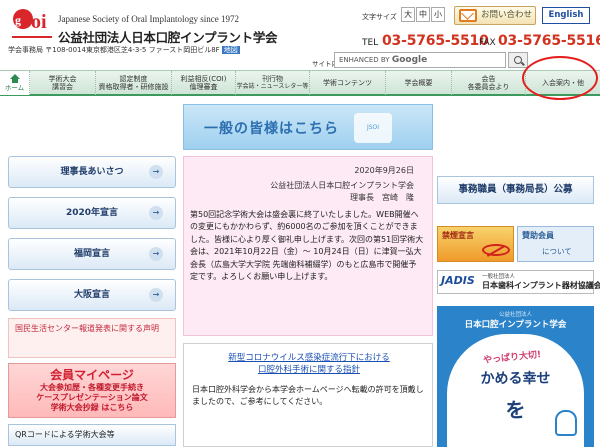 The width and height of the screenshot is (600, 447). Describe the element at coordinates (488, 79) in the screenshot. I see `nav-item-line1: 会告` at that location.